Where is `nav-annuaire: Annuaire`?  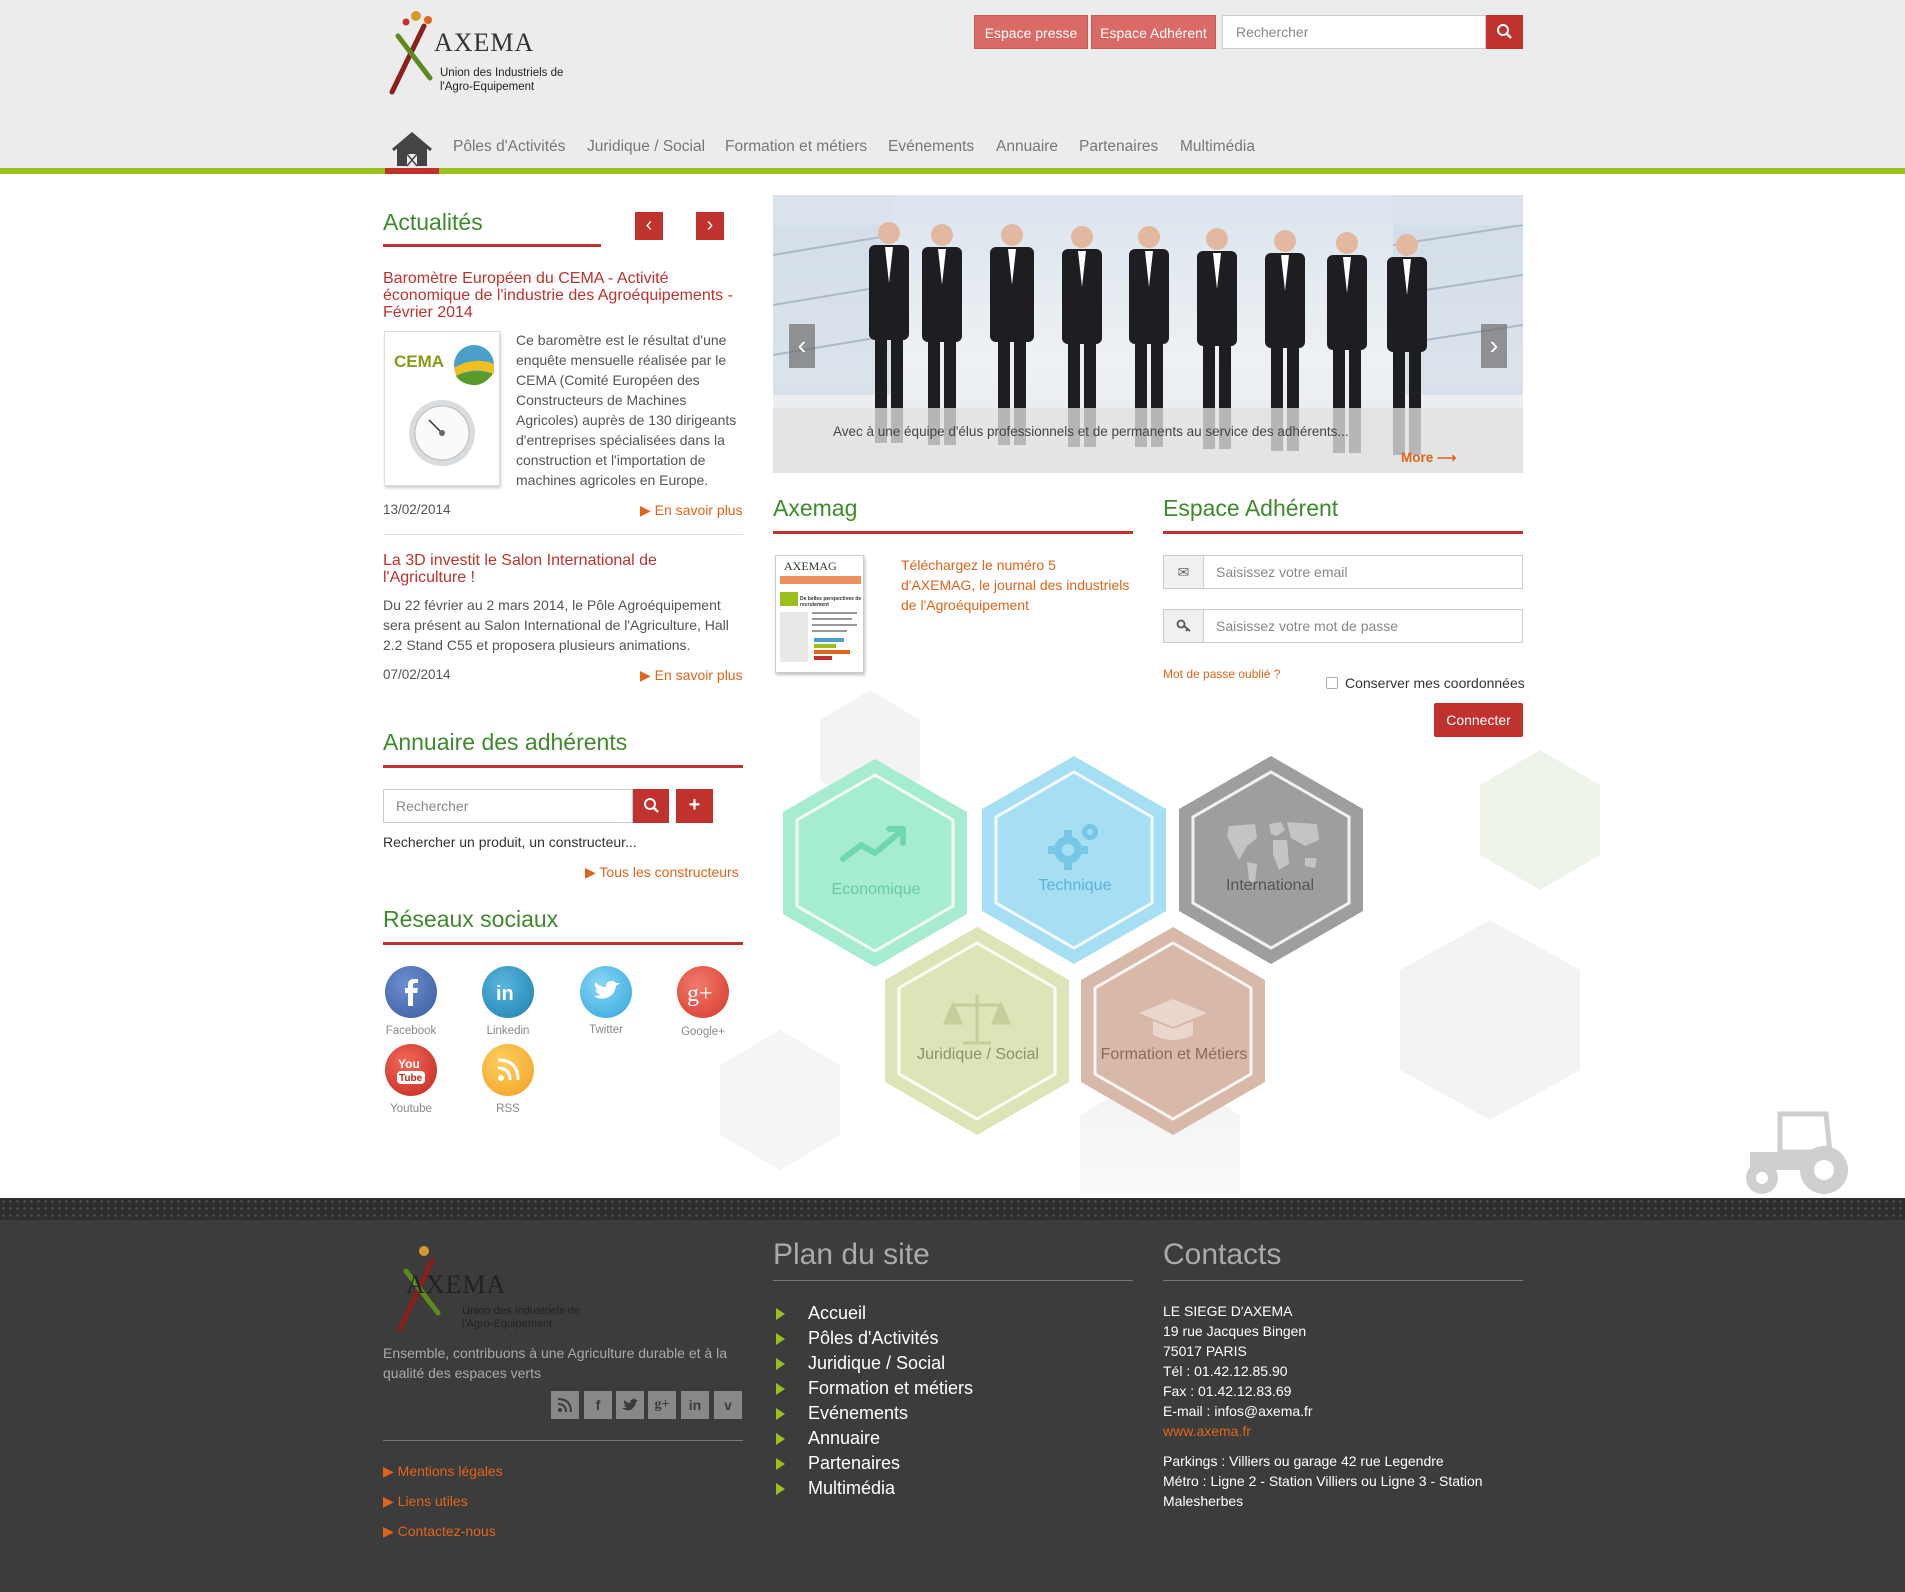
nav-annuaire: Annuaire is located at coordinates (1027, 147).